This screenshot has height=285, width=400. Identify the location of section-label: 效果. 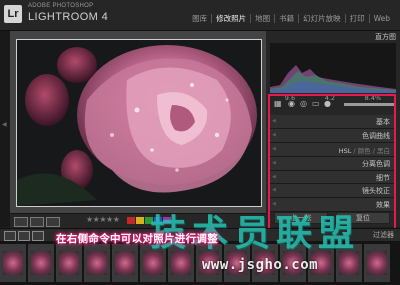
(383, 205).